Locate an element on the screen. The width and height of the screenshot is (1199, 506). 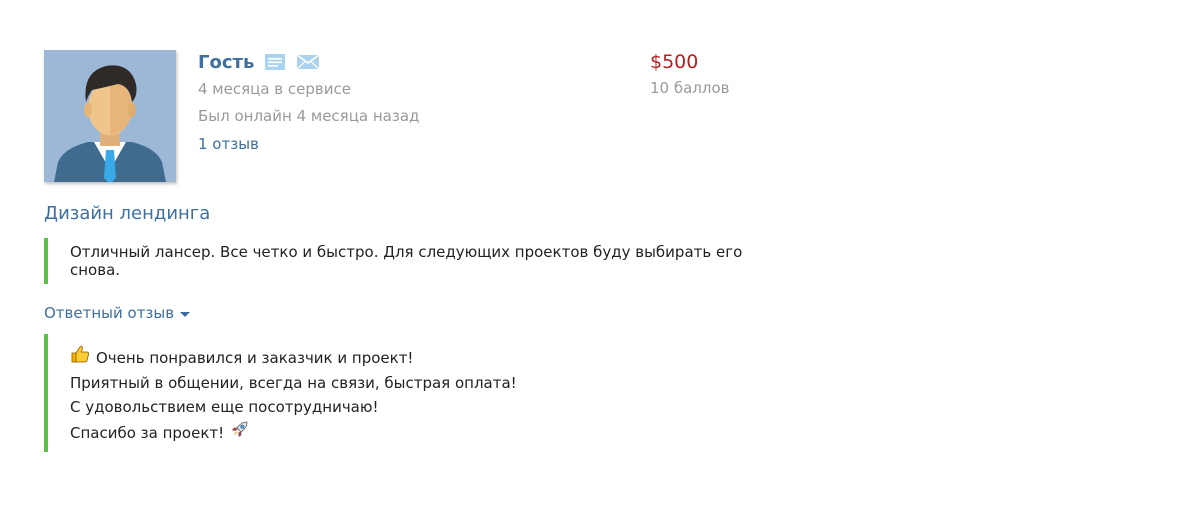
thumbs-up-icon is located at coordinates (80, 357).